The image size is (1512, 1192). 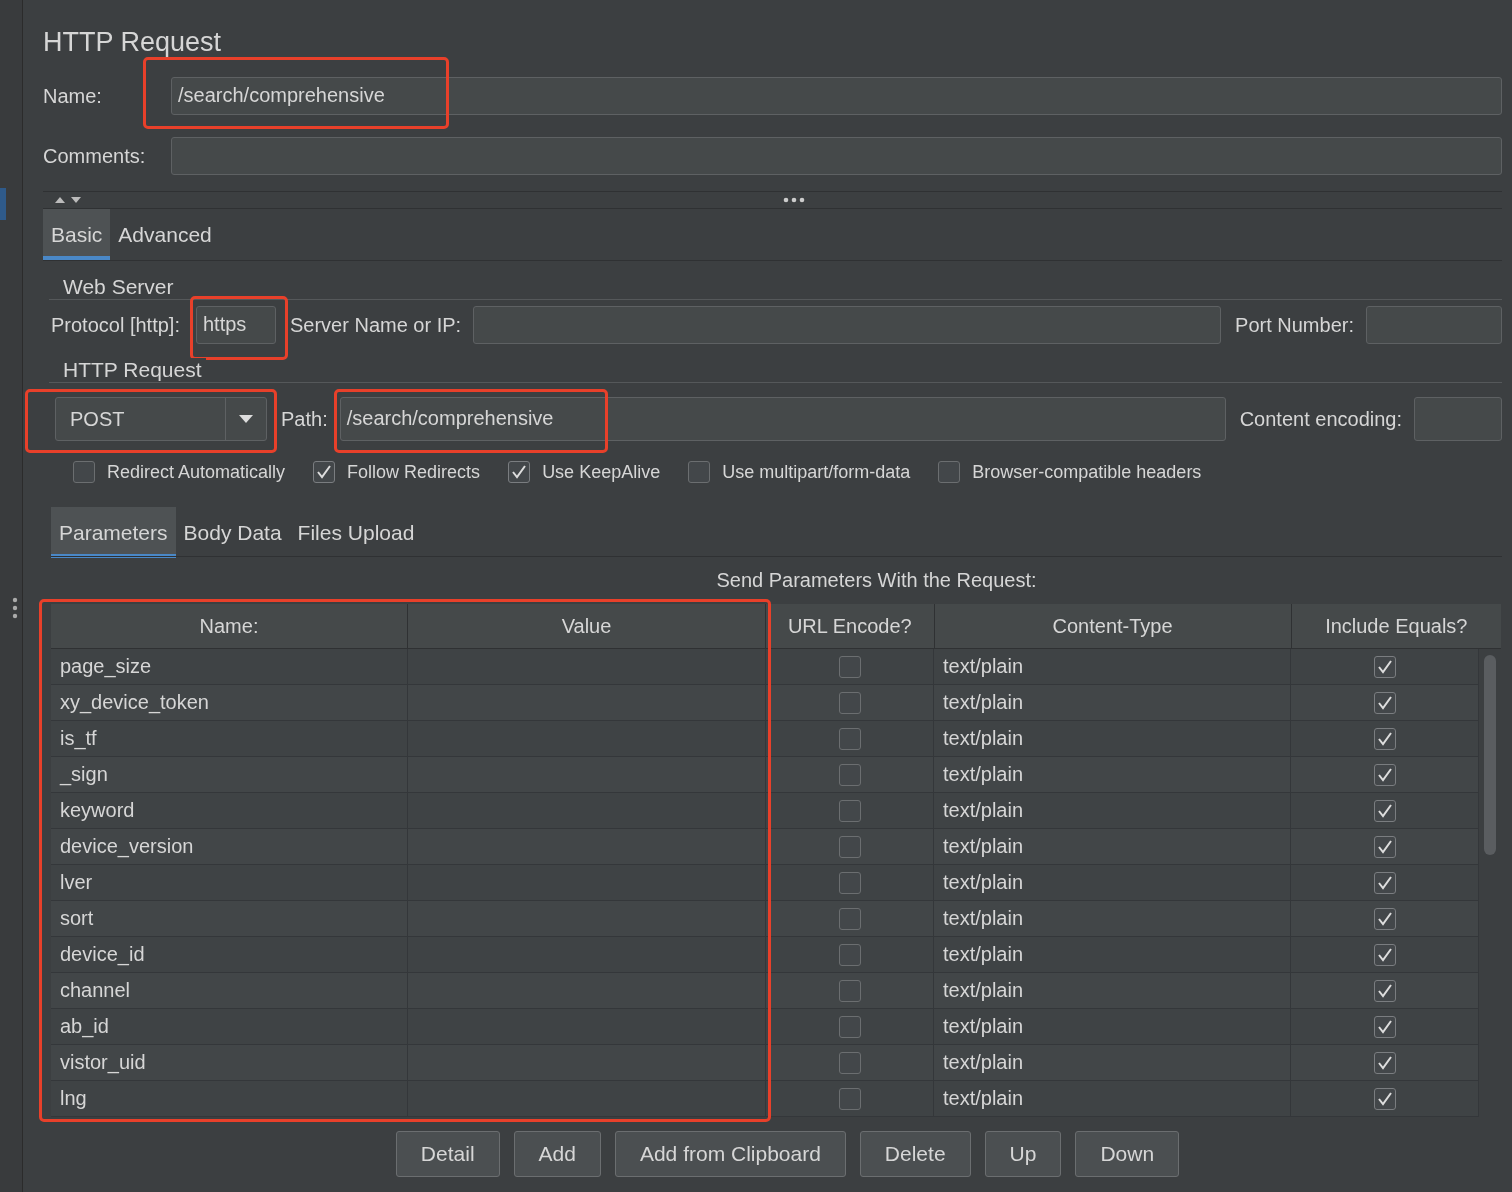 I want to click on column-header: Content-Type, so click(x=1113, y=626).